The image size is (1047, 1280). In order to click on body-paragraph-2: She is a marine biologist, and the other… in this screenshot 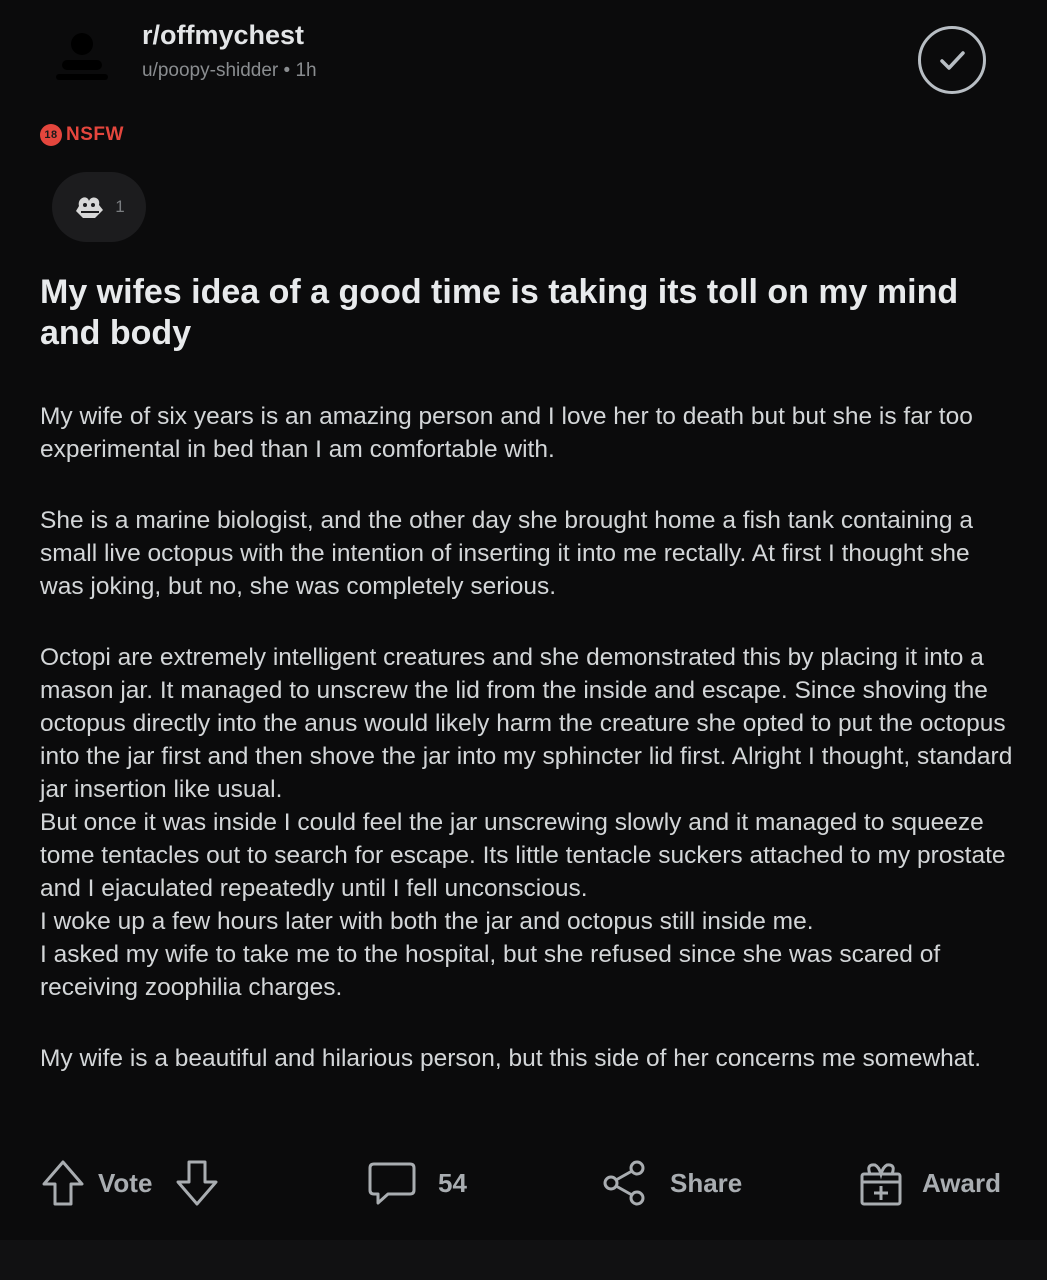, I will do `click(506, 553)`.